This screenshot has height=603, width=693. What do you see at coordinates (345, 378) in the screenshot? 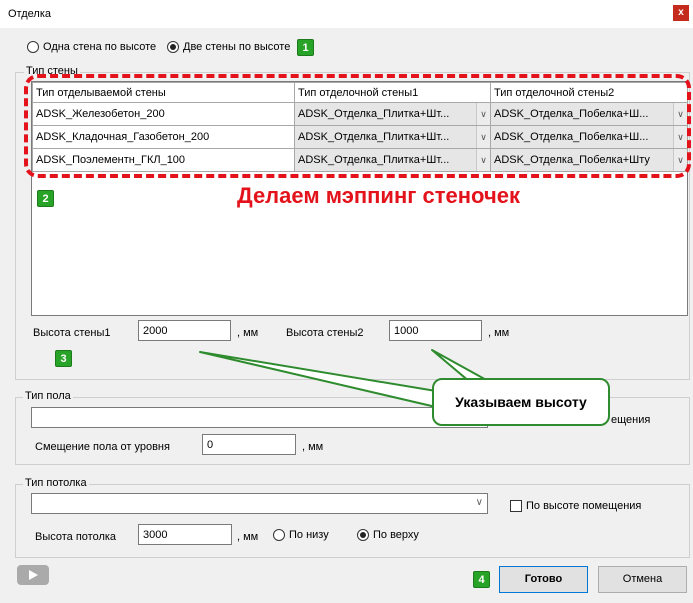
I see `height-callout-pointers` at bounding box center [345, 378].